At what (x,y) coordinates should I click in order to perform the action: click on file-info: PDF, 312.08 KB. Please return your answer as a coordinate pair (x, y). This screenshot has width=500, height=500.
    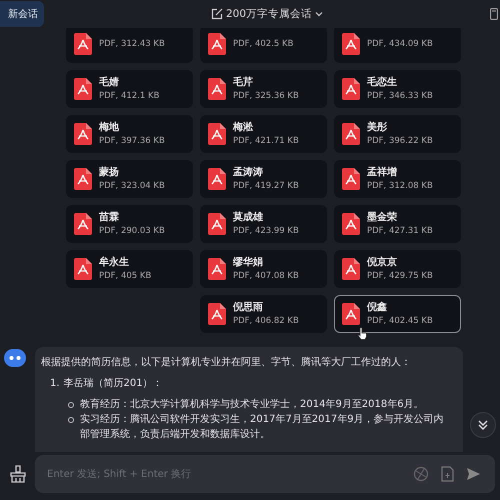
    Looking at the image, I should click on (400, 186).